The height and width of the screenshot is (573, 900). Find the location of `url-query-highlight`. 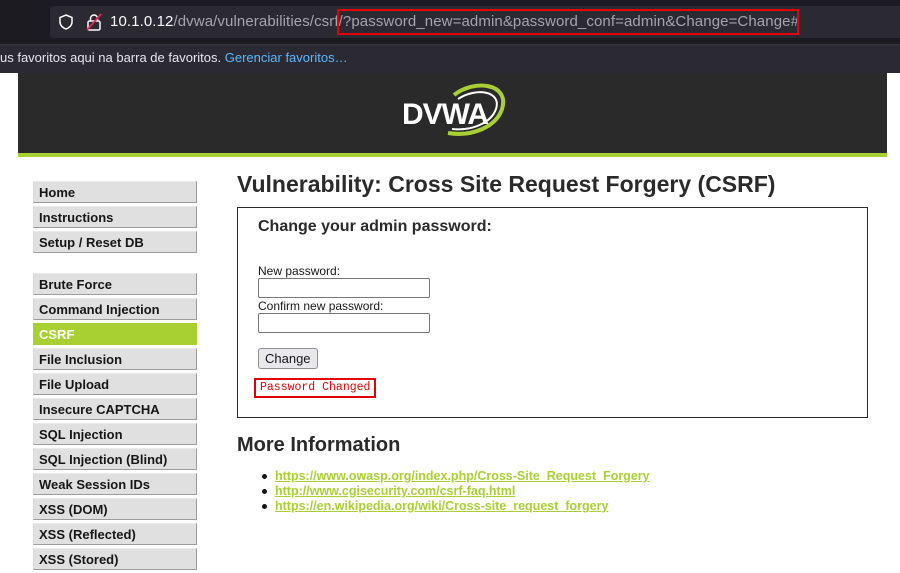

url-query-highlight is located at coordinates (568, 22).